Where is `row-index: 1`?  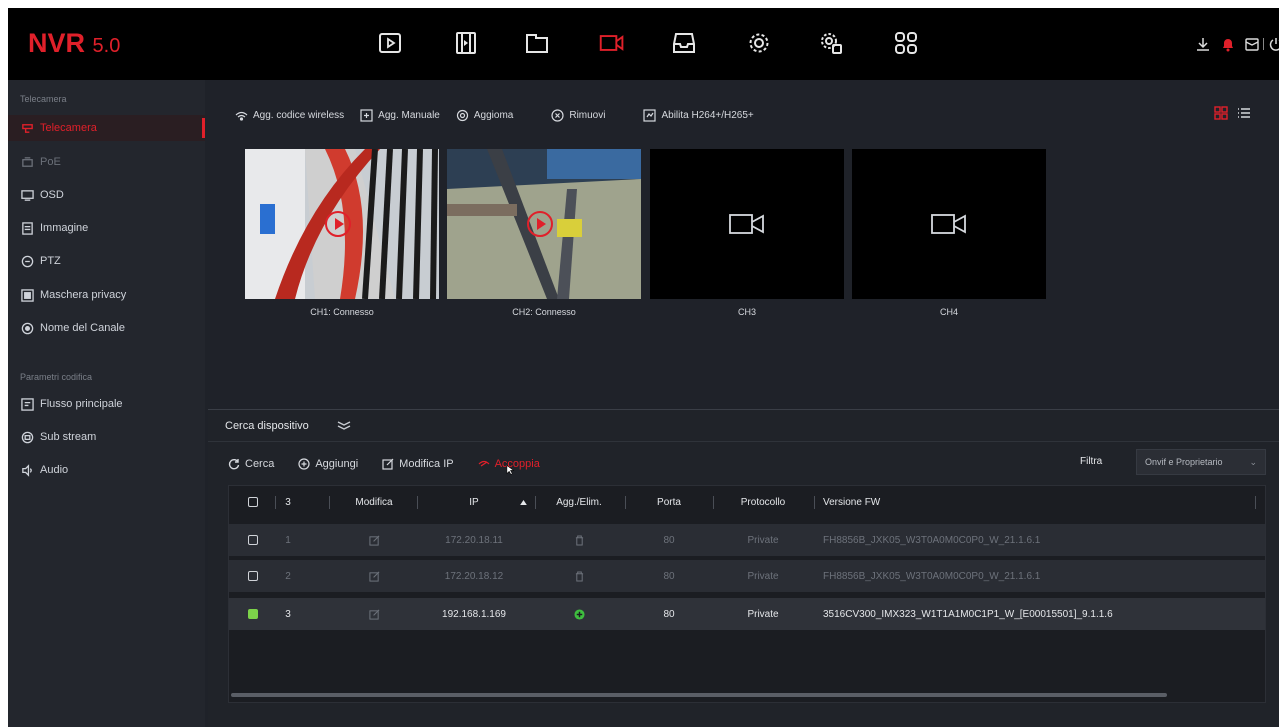
row-index: 1 is located at coordinates (288, 540).